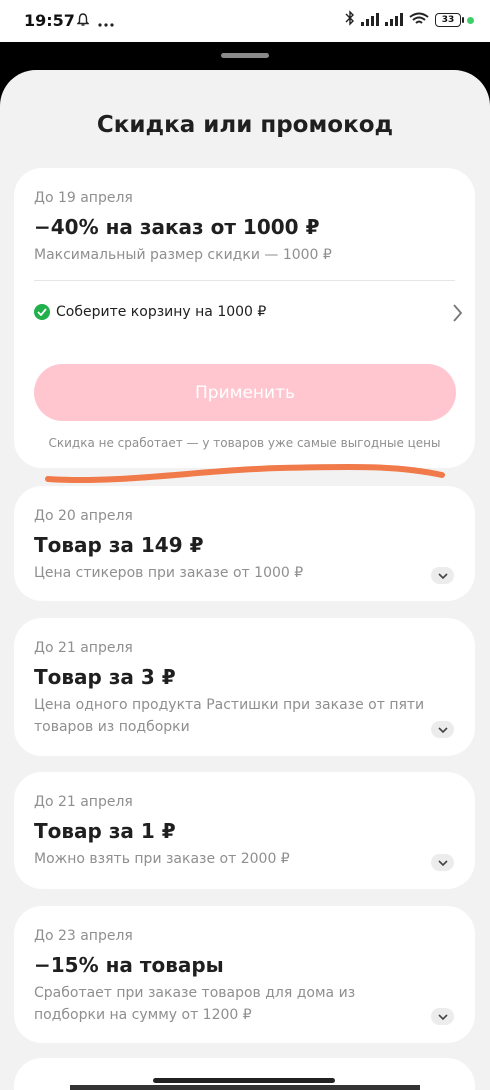  I want to click on offer-date: До 19 апреля, so click(83, 198).